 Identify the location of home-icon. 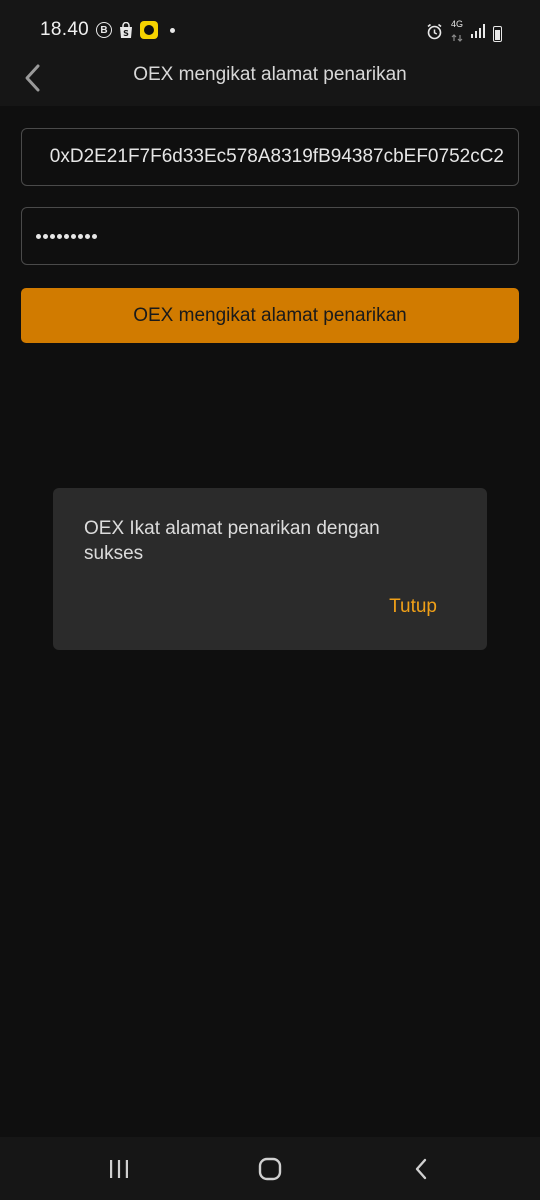
(270, 1169).